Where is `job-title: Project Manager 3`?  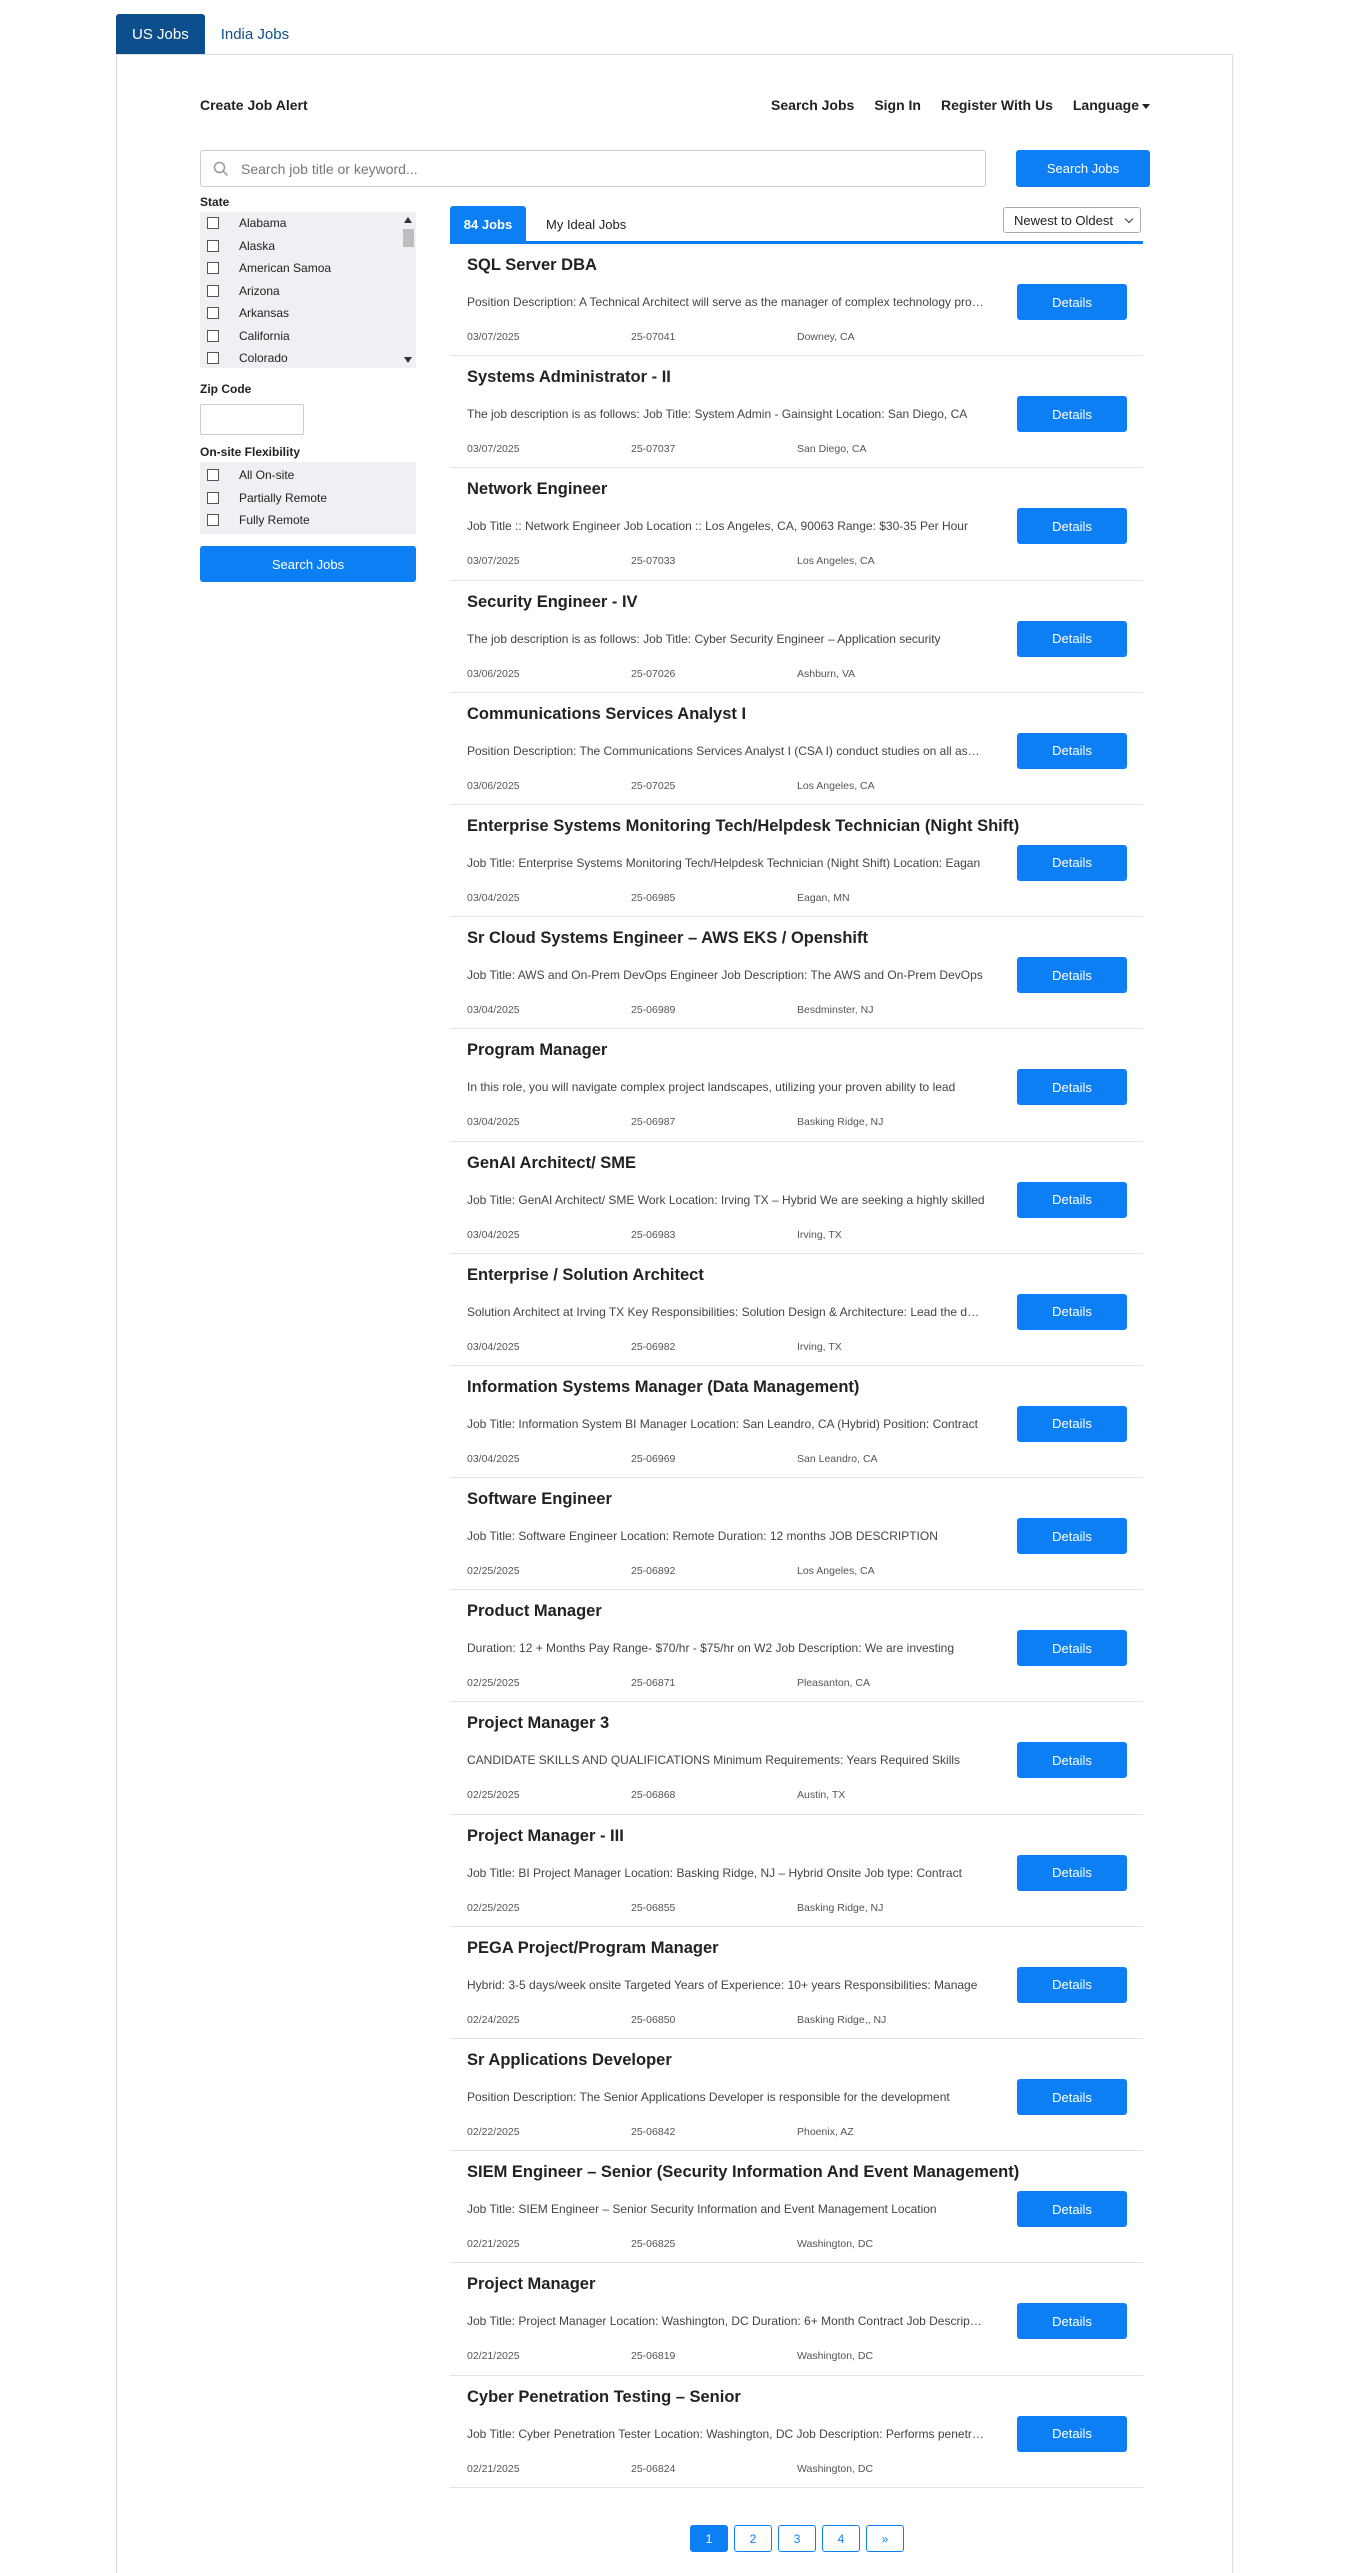
job-title: Project Manager 3 is located at coordinates (538, 1723).